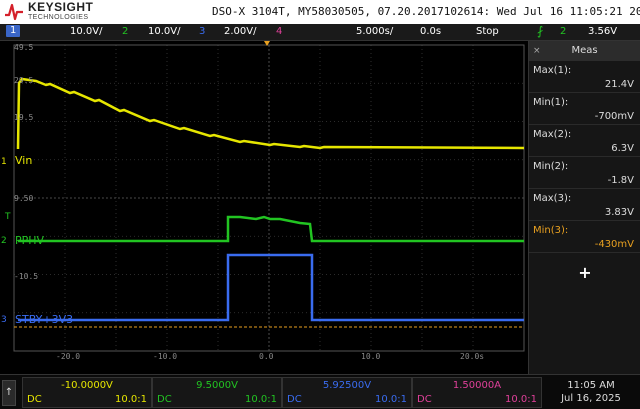 This screenshot has width=640, height=409. What do you see at coordinates (521, 399) in the screenshot?
I see `ch4-probe: 10.0:1` at bounding box center [521, 399].